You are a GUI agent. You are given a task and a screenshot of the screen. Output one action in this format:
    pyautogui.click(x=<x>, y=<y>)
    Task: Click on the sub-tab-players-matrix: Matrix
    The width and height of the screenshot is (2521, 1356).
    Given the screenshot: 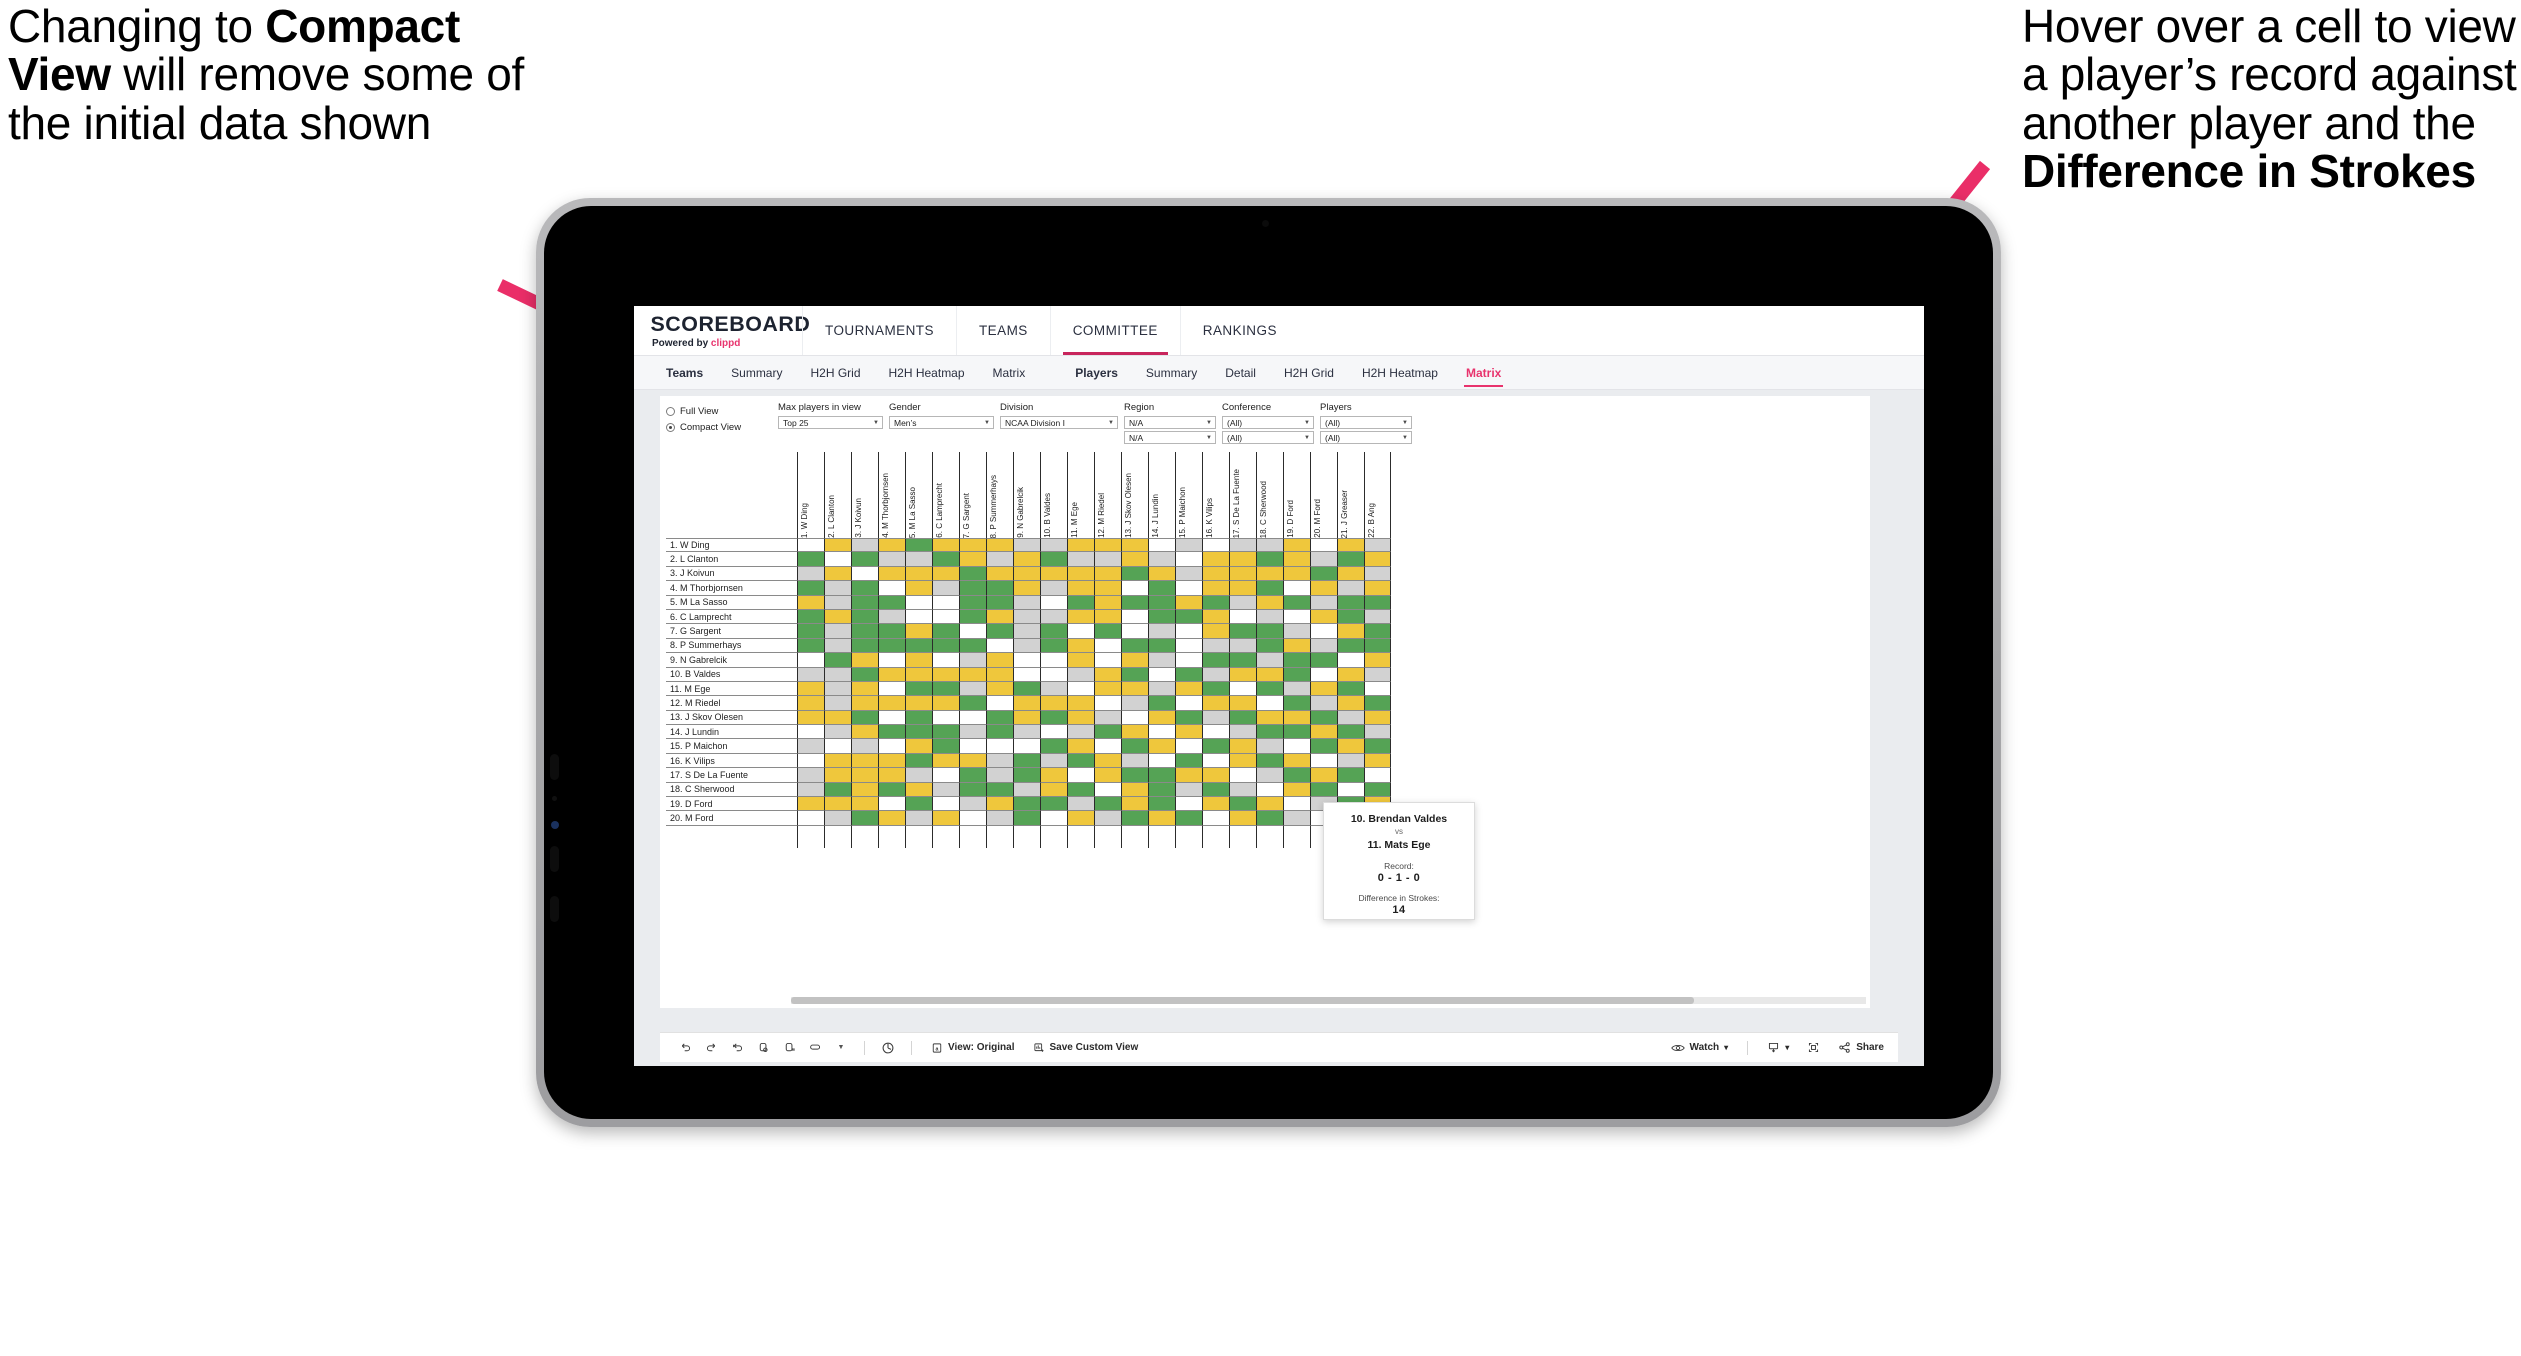 What is the action you would take?
    pyautogui.click(x=1483, y=373)
    